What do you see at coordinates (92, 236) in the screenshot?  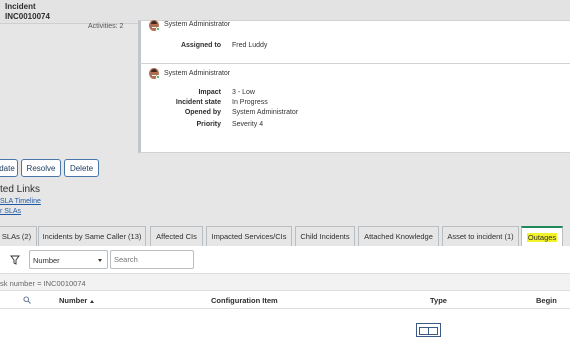 I see `tab-incidents-by-same-caller: Incidents by Same Caller (13)` at bounding box center [92, 236].